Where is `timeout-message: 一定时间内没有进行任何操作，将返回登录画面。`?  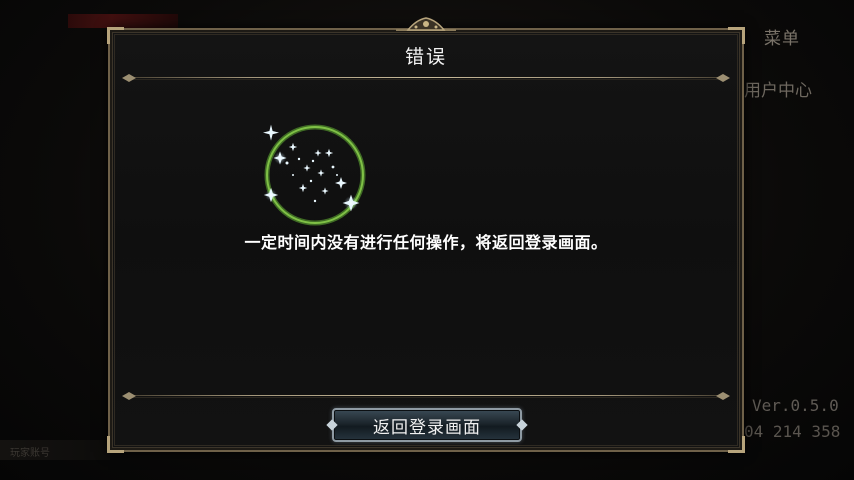
timeout-message: 一定时间内没有进行任何操作，将返回登录画面。 is located at coordinates (426, 242).